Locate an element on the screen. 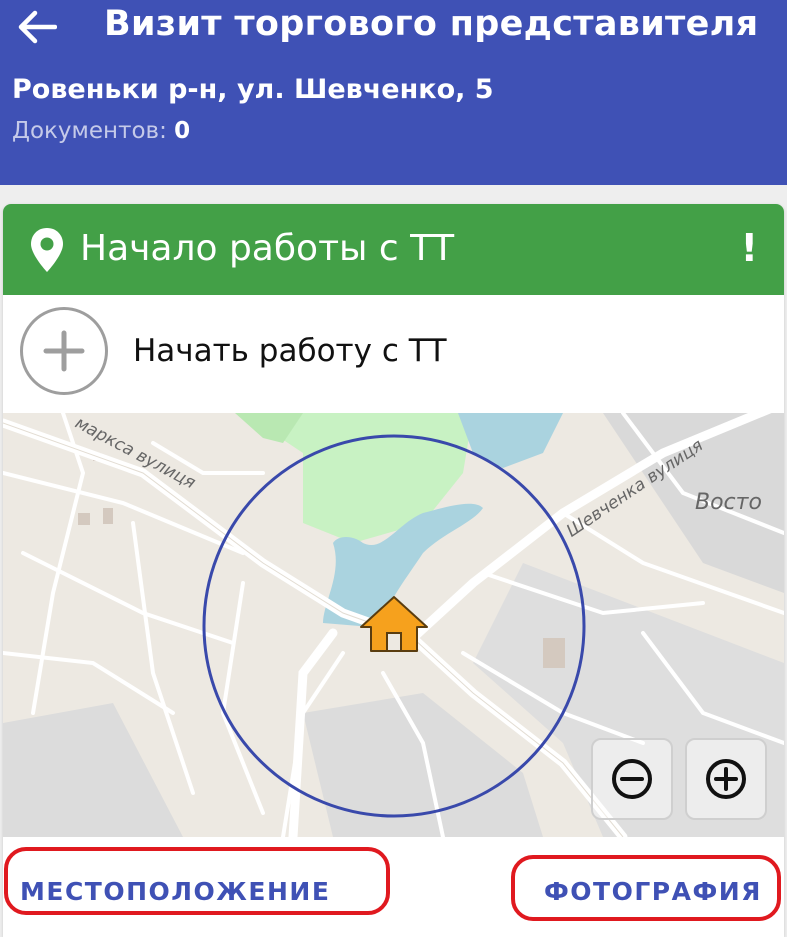  start-work-button: Начать работу с ТТ is located at coordinates (393, 354).